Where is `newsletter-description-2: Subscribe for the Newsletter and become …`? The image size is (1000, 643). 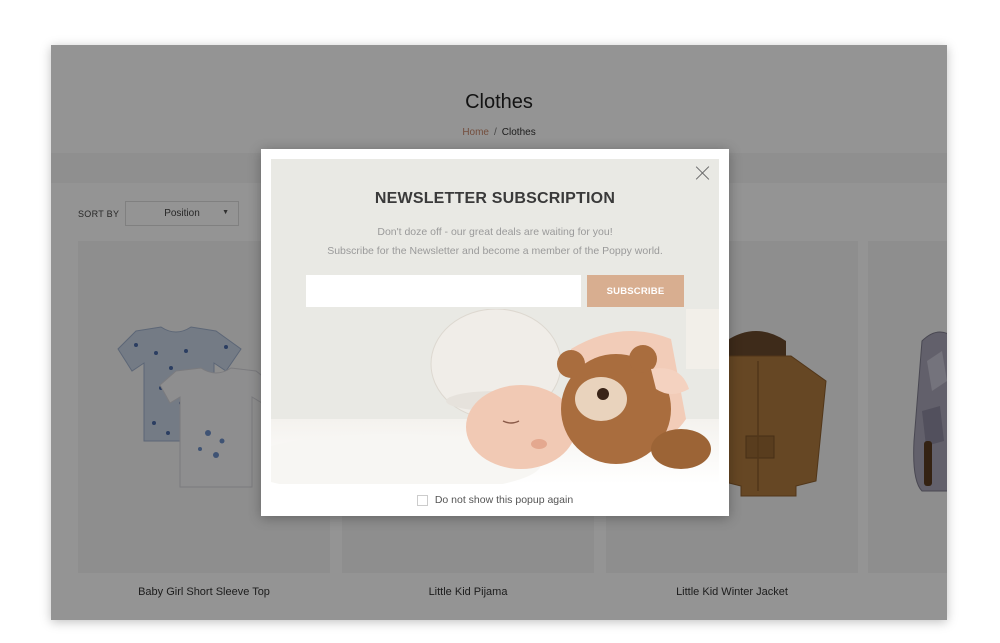 newsletter-description-2: Subscribe for the Newsletter and become … is located at coordinates (495, 251).